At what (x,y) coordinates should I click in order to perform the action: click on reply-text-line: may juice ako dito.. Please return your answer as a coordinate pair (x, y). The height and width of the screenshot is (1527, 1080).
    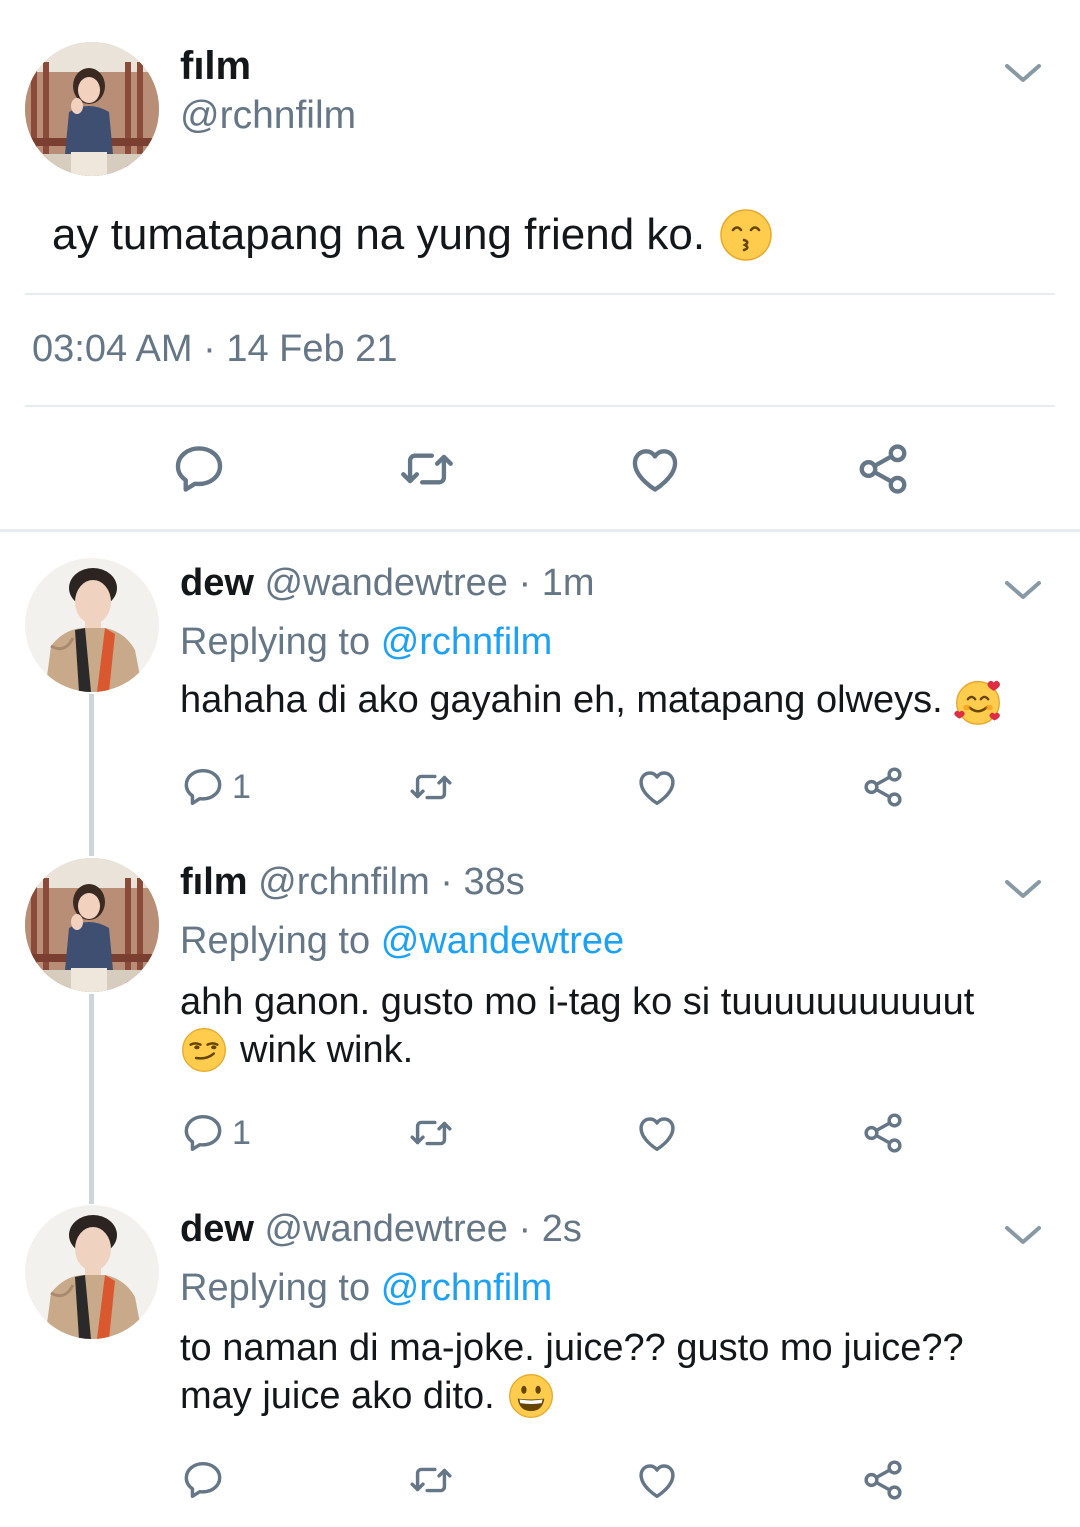
    Looking at the image, I should click on (337, 1396).